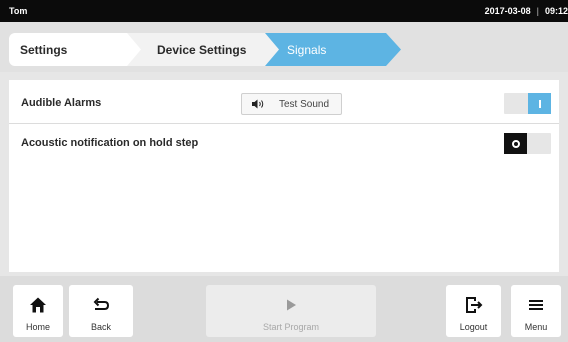 The image size is (568, 342). I want to click on logout-button: Logout, so click(473, 311).